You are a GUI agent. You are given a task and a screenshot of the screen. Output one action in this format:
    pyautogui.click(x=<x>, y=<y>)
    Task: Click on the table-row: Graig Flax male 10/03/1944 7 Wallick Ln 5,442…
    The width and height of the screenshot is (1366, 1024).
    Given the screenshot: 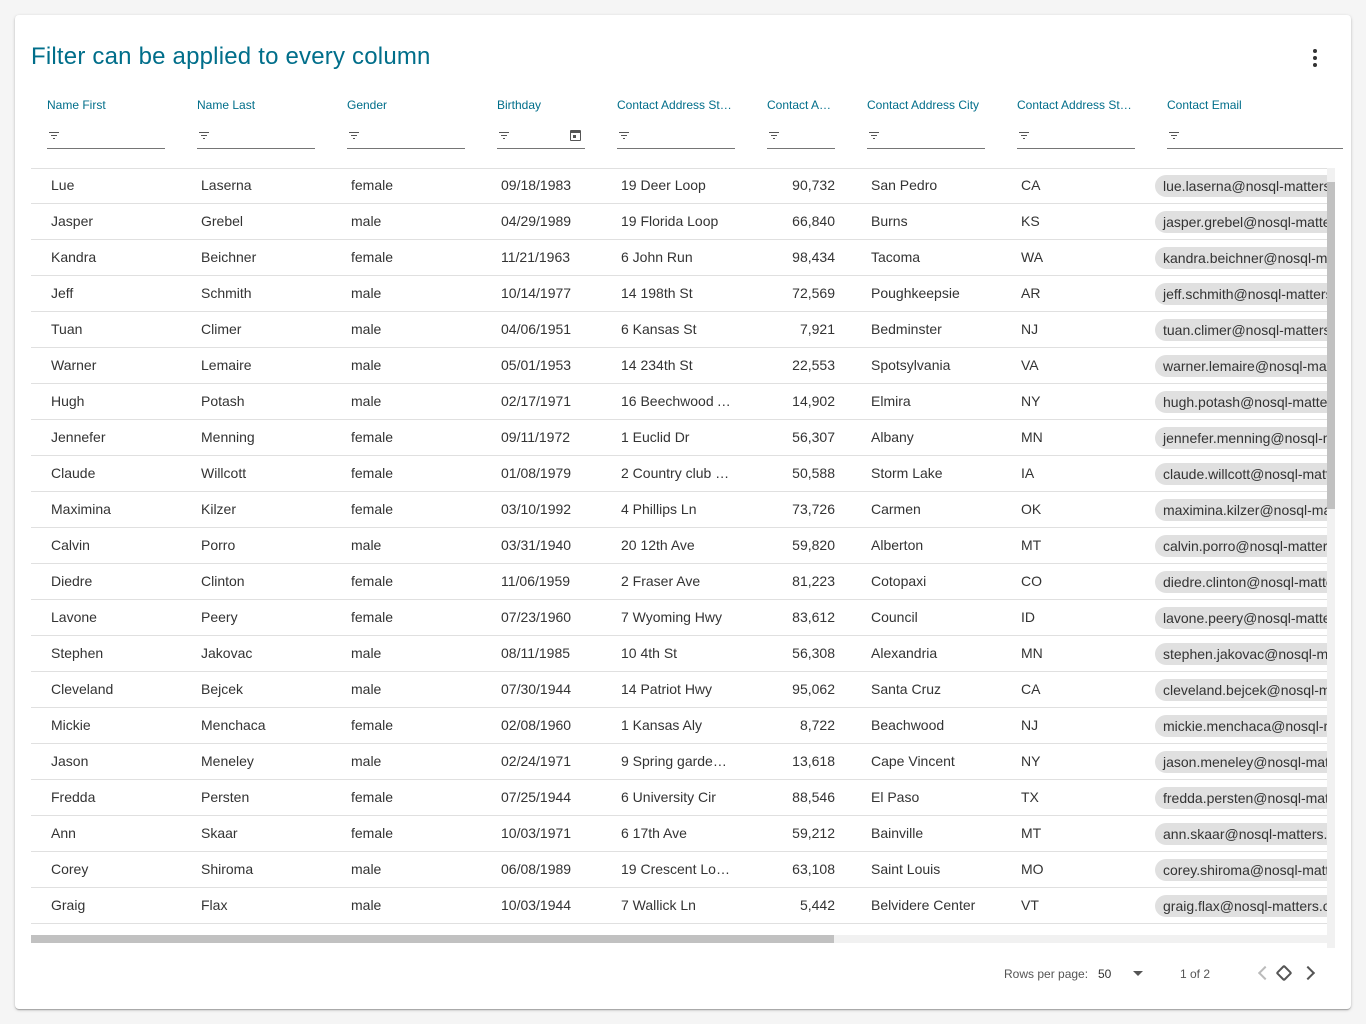 What is the action you would take?
    pyautogui.click(x=679, y=906)
    